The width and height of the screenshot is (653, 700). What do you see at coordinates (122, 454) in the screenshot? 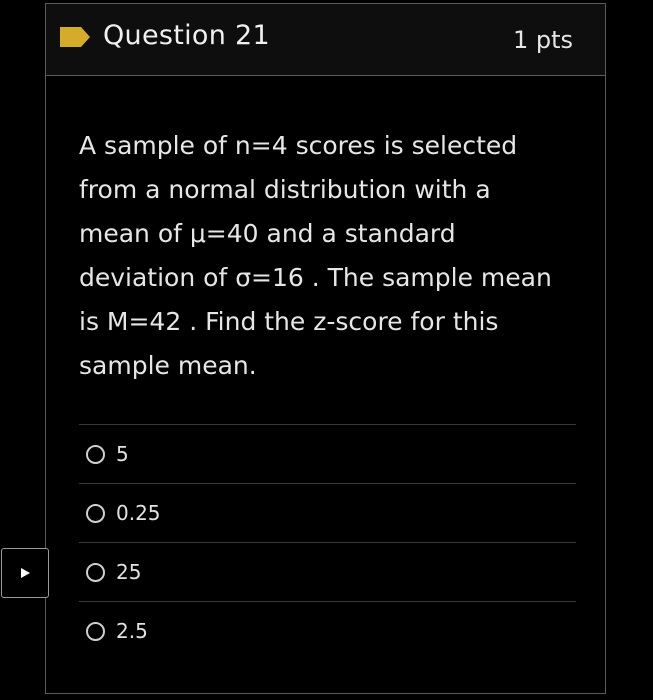
I see `answer-label: 5` at bounding box center [122, 454].